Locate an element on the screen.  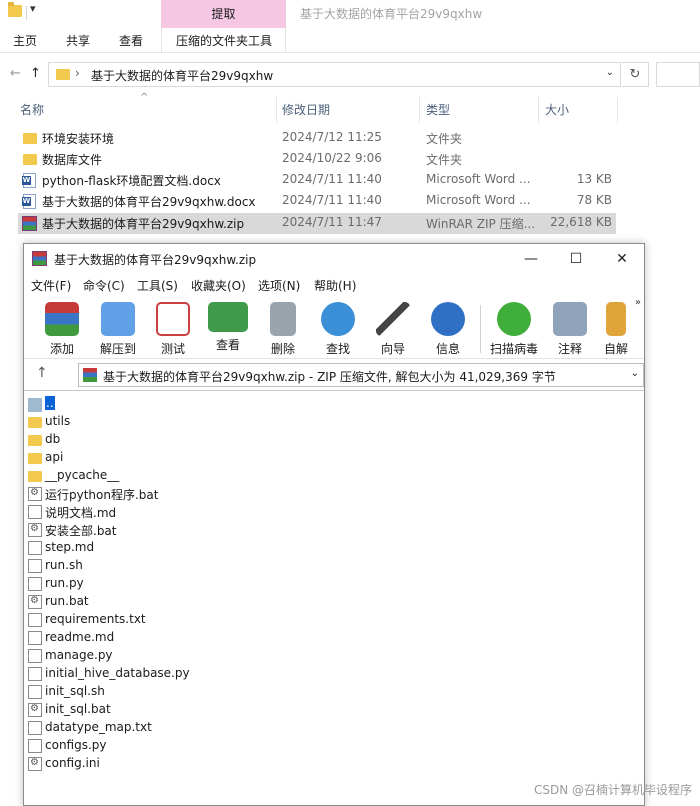
delete-label: 删除 is located at coordinates (282, 349).